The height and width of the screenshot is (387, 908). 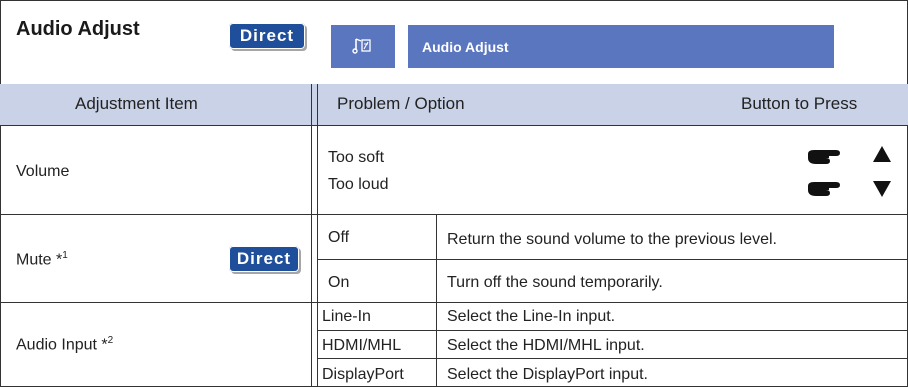 I want to click on header-adjustment-item: Adjustment Item, so click(x=136, y=103).